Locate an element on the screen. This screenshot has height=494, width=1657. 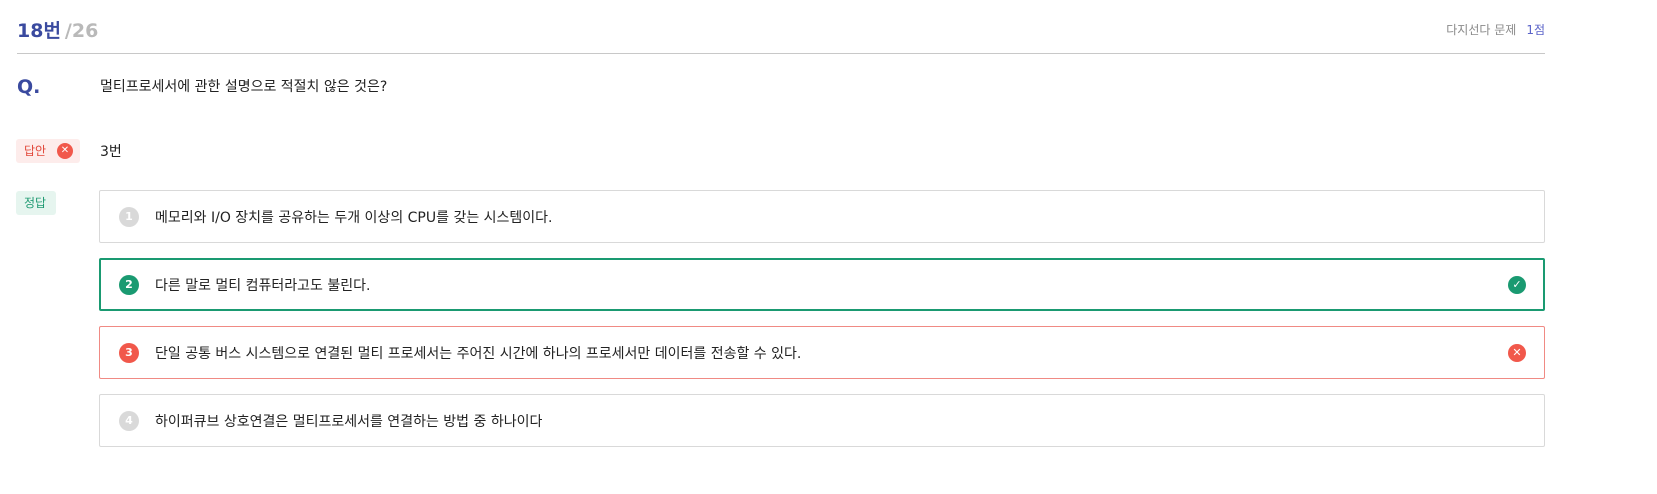
question-number: 18번/26 is located at coordinates (57, 29).